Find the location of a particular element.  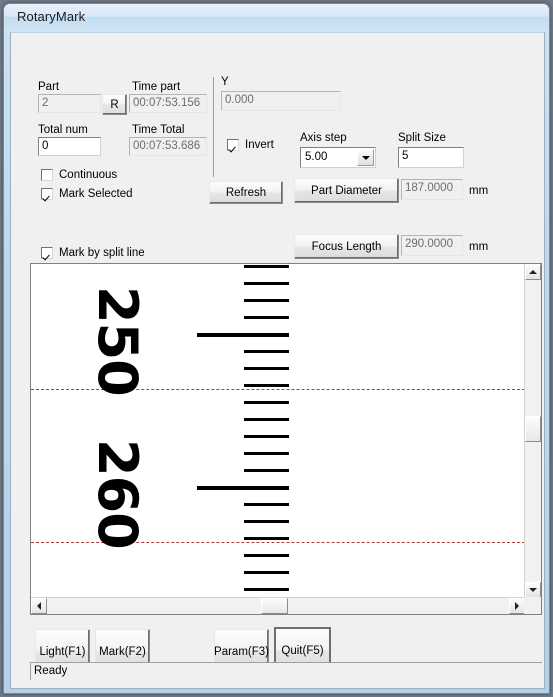

axis-step-label: Axis step is located at coordinates (323, 138).